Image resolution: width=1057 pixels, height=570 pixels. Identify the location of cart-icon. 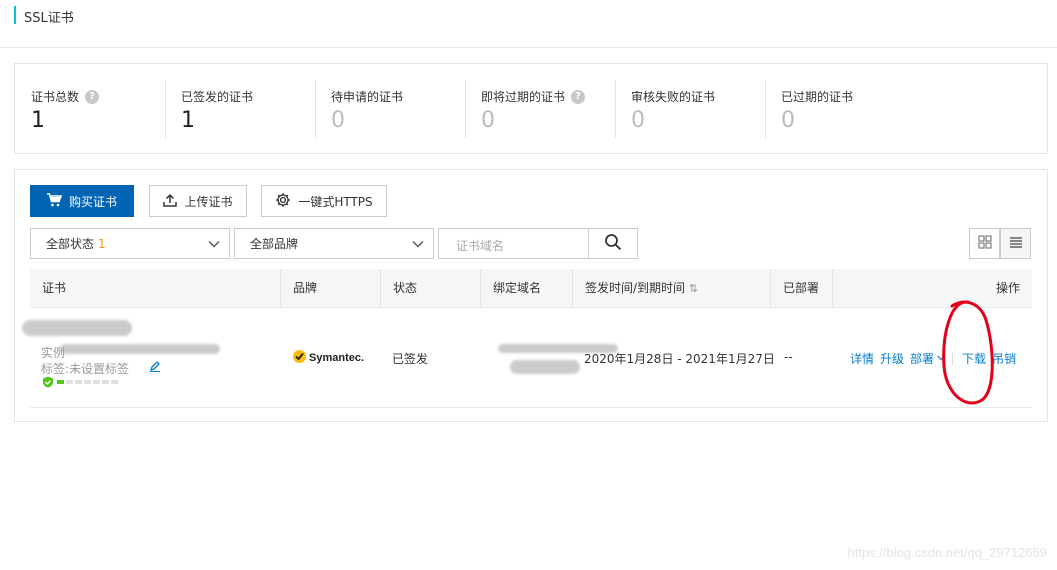
(54, 201).